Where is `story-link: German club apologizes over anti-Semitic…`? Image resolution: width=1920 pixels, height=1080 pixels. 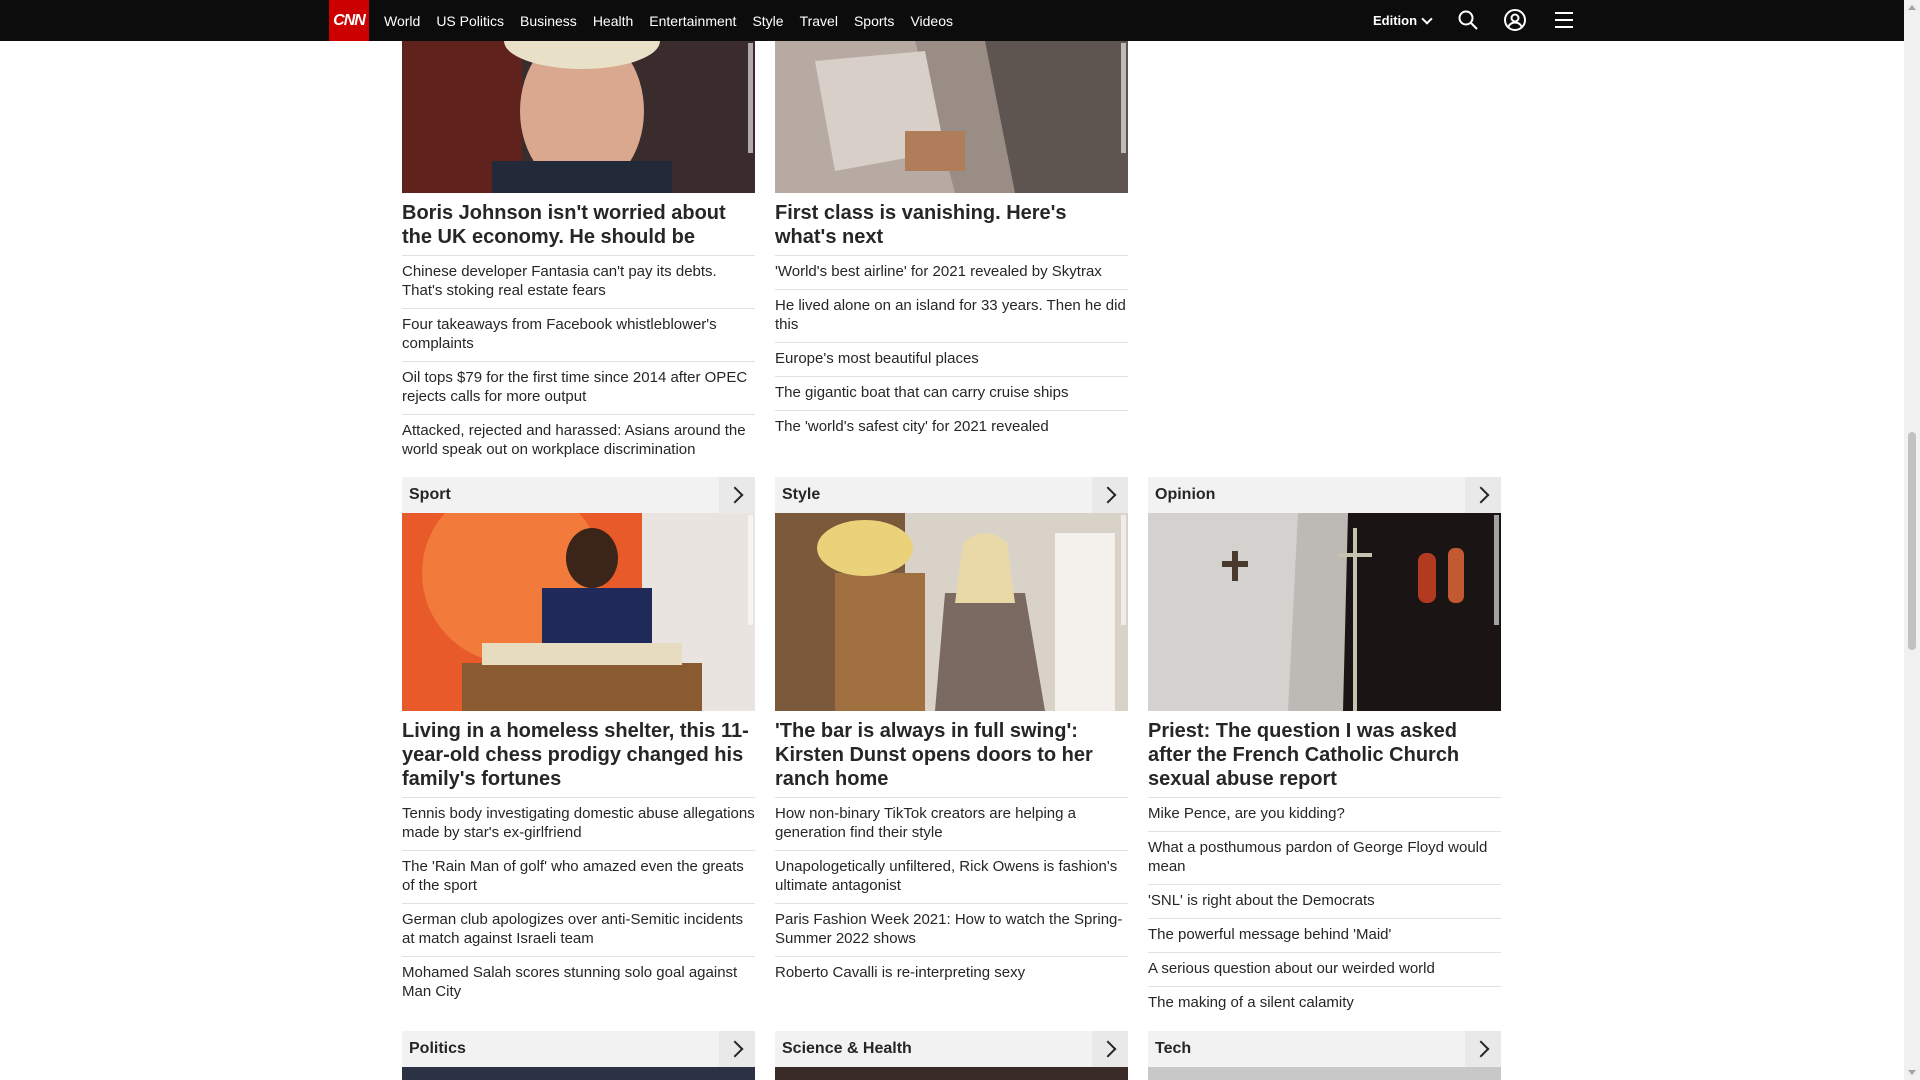
story-link: German club apologizes over anti-Semitic… is located at coordinates (578, 929).